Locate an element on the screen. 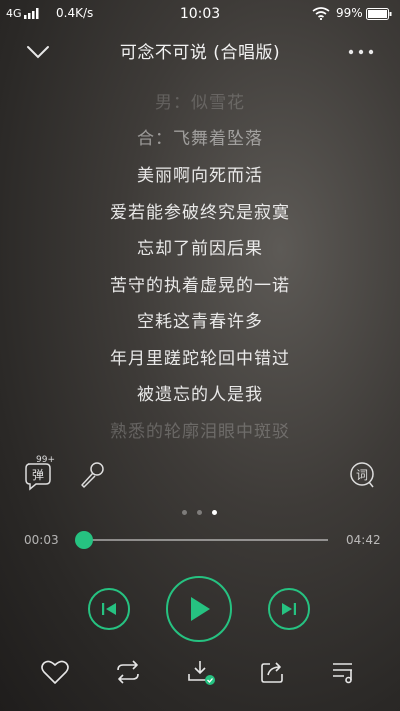 The width and height of the screenshot is (400, 711). lyric-bubble-icon: 词 is located at coordinates (362, 475).